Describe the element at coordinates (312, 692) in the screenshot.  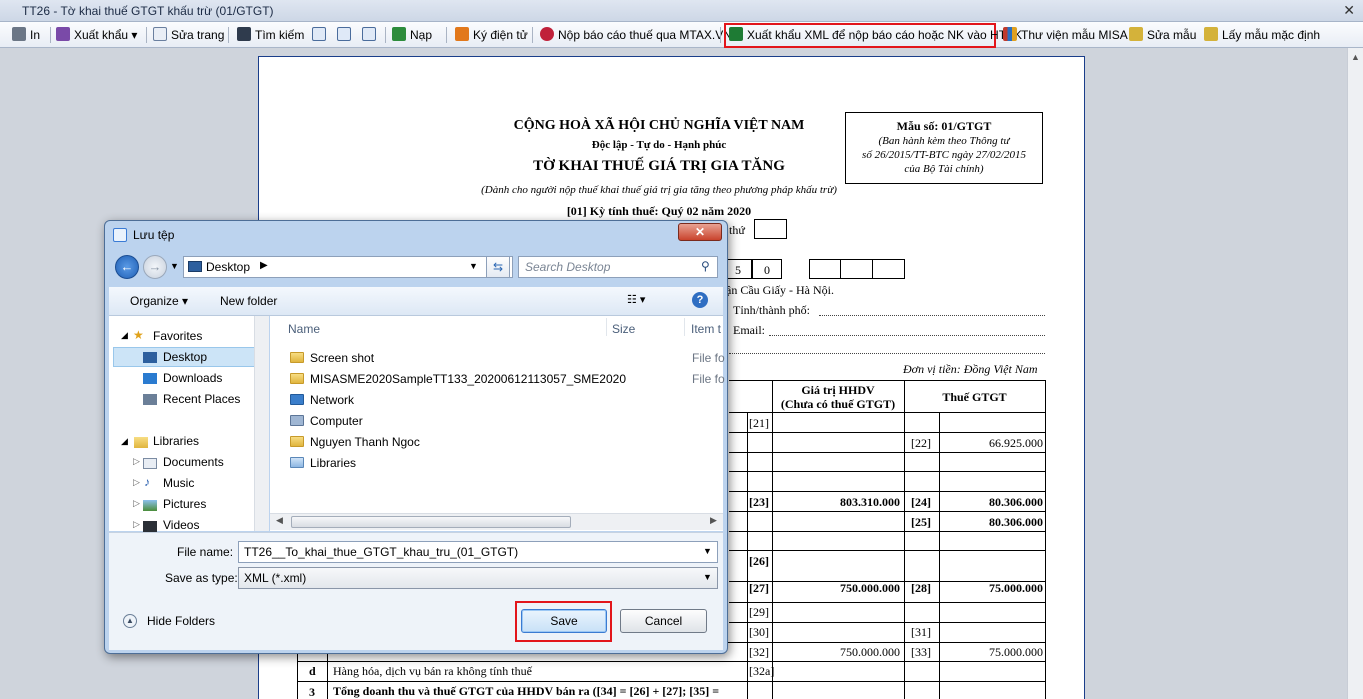
I see `row-3-label: 3` at that location.